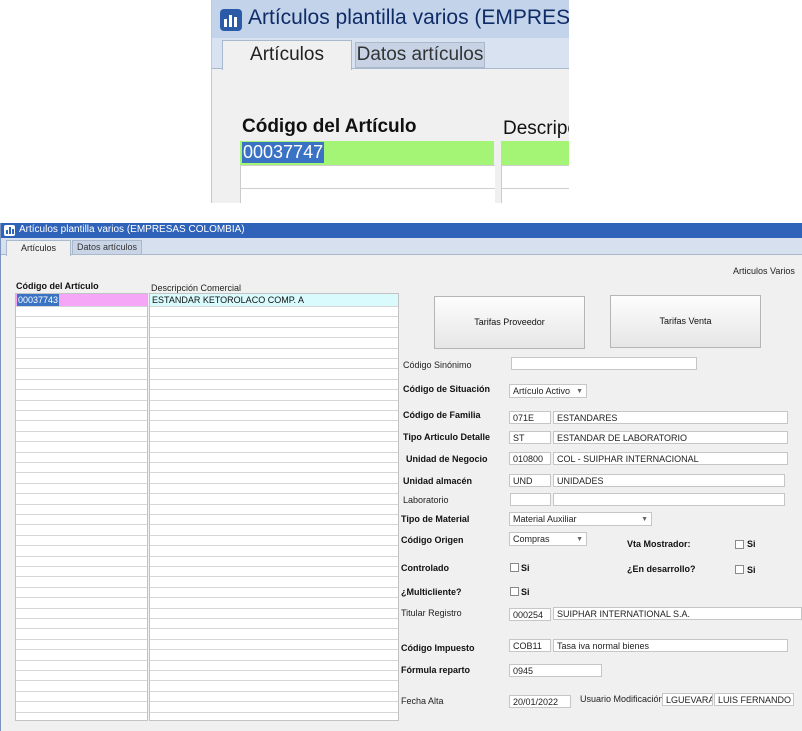 The height and width of the screenshot is (731, 802). What do you see at coordinates (751, 570) in the screenshot?
I see `en-desarrollo-check-label: Si` at bounding box center [751, 570].